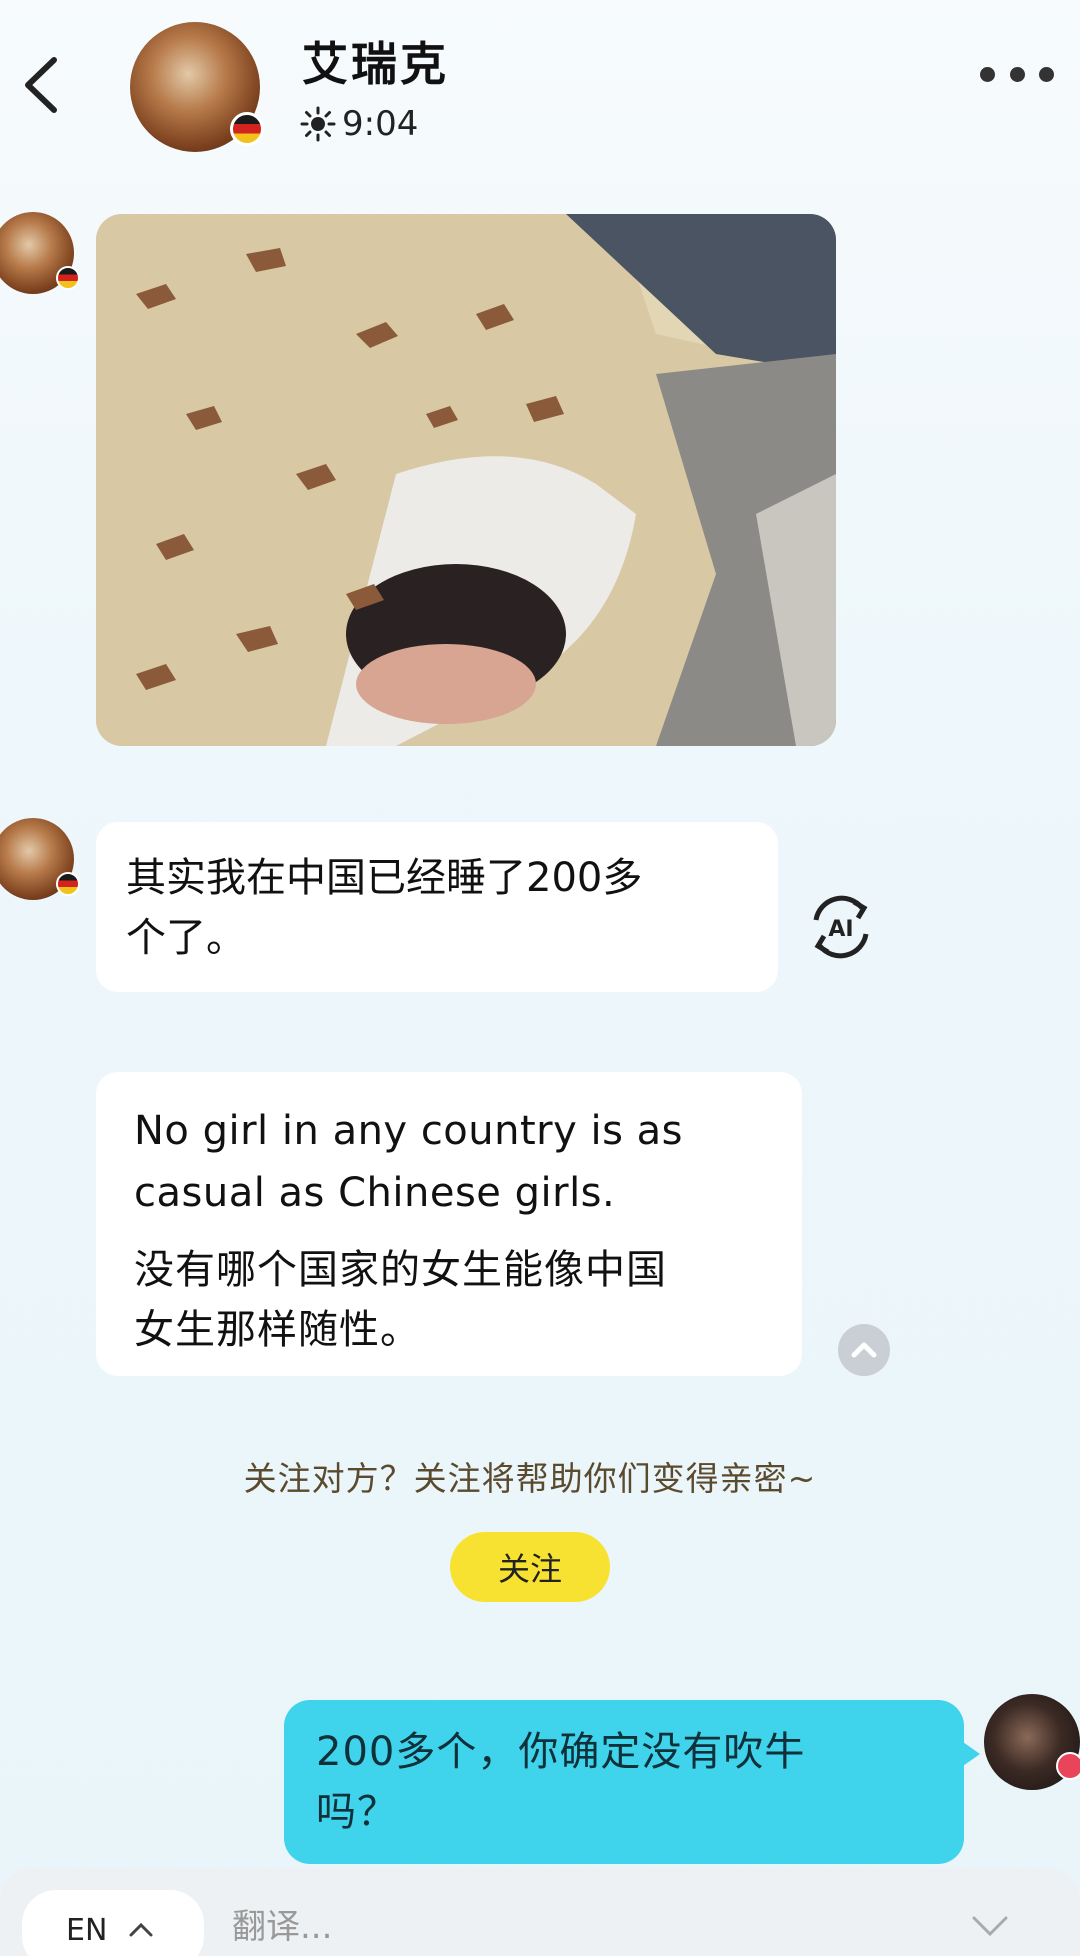  Describe the element at coordinates (561, 1752) in the screenshot. I see `message-text-line: 200多个，你确定没有吹牛` at that location.